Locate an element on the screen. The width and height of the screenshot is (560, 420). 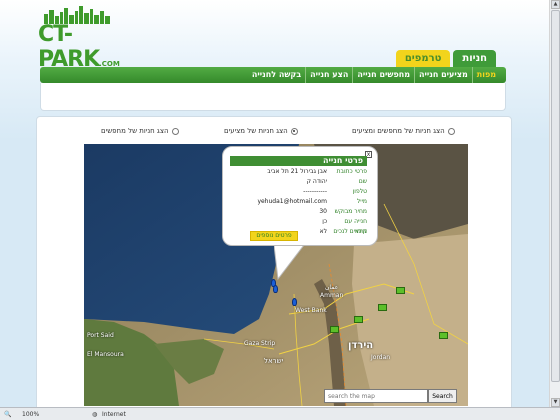
nav-offering-parking: מציעים חנייה is located at coordinates (443, 75).